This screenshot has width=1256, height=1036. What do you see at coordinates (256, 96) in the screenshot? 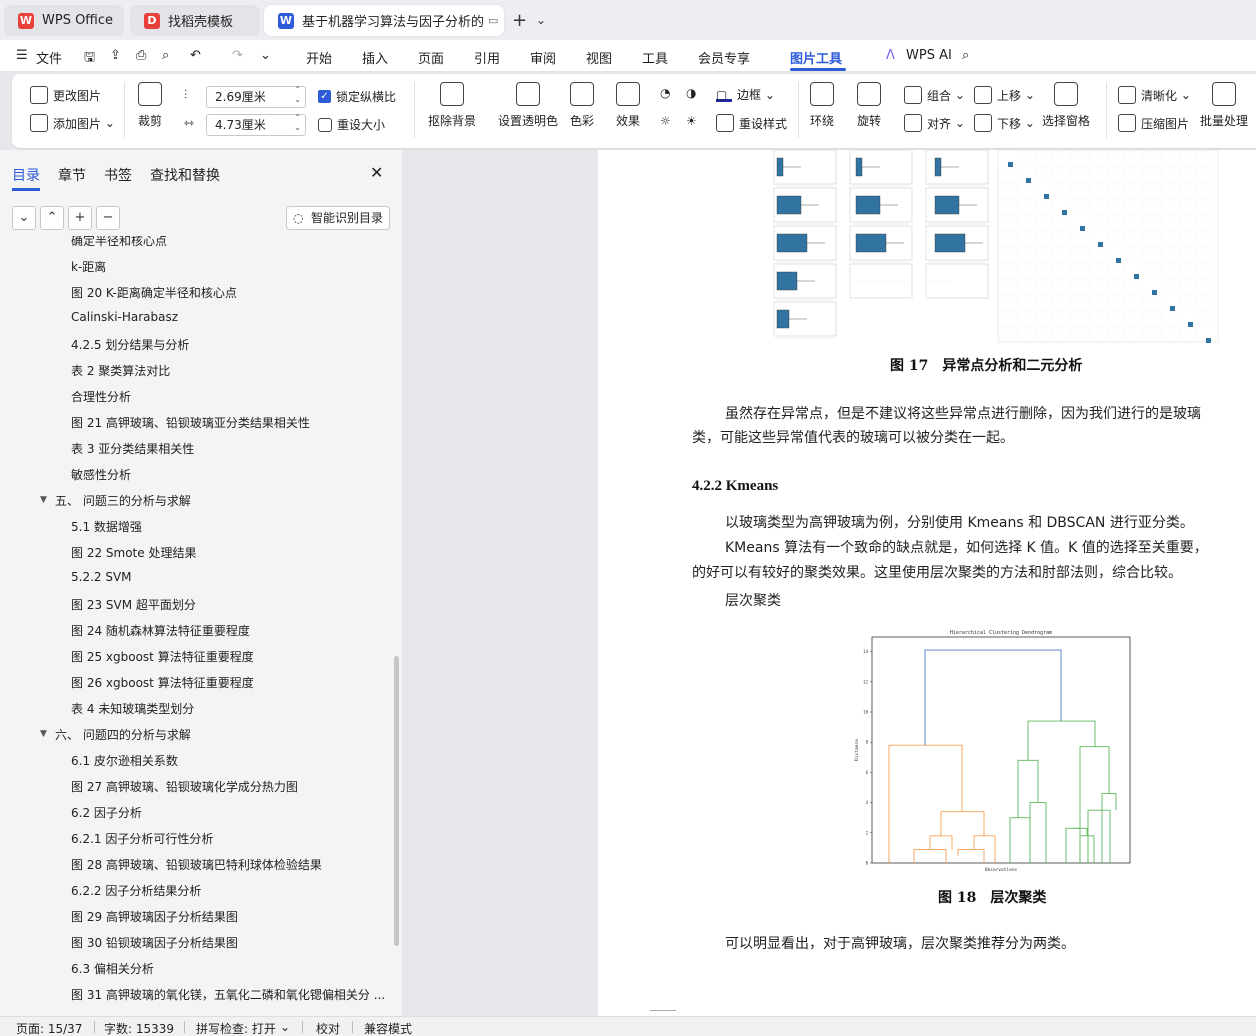
I see `height-input: 2.69厘米` at bounding box center [256, 96].